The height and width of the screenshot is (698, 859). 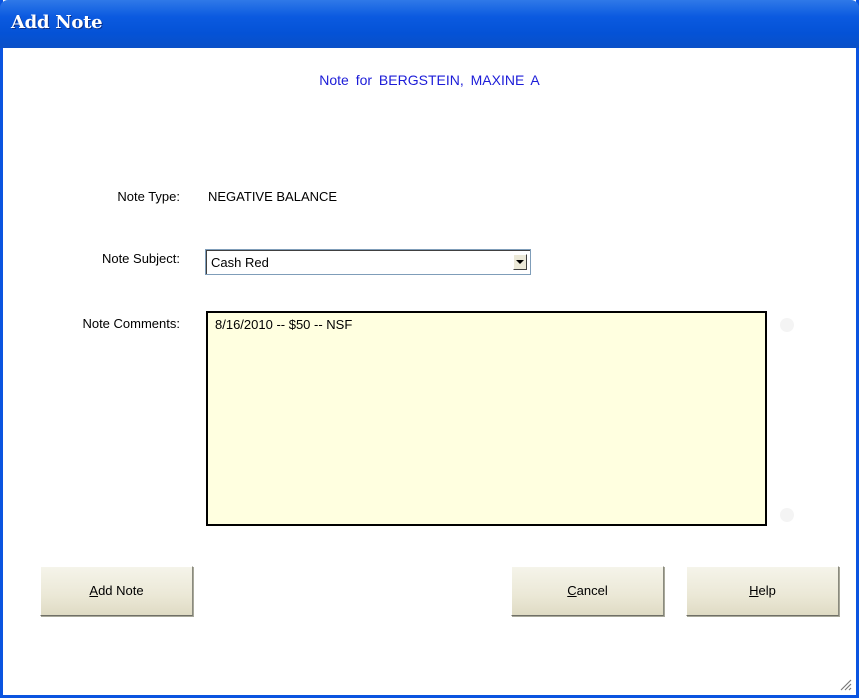 I want to click on note-subject-label: Note Subject:, so click(x=140, y=258).